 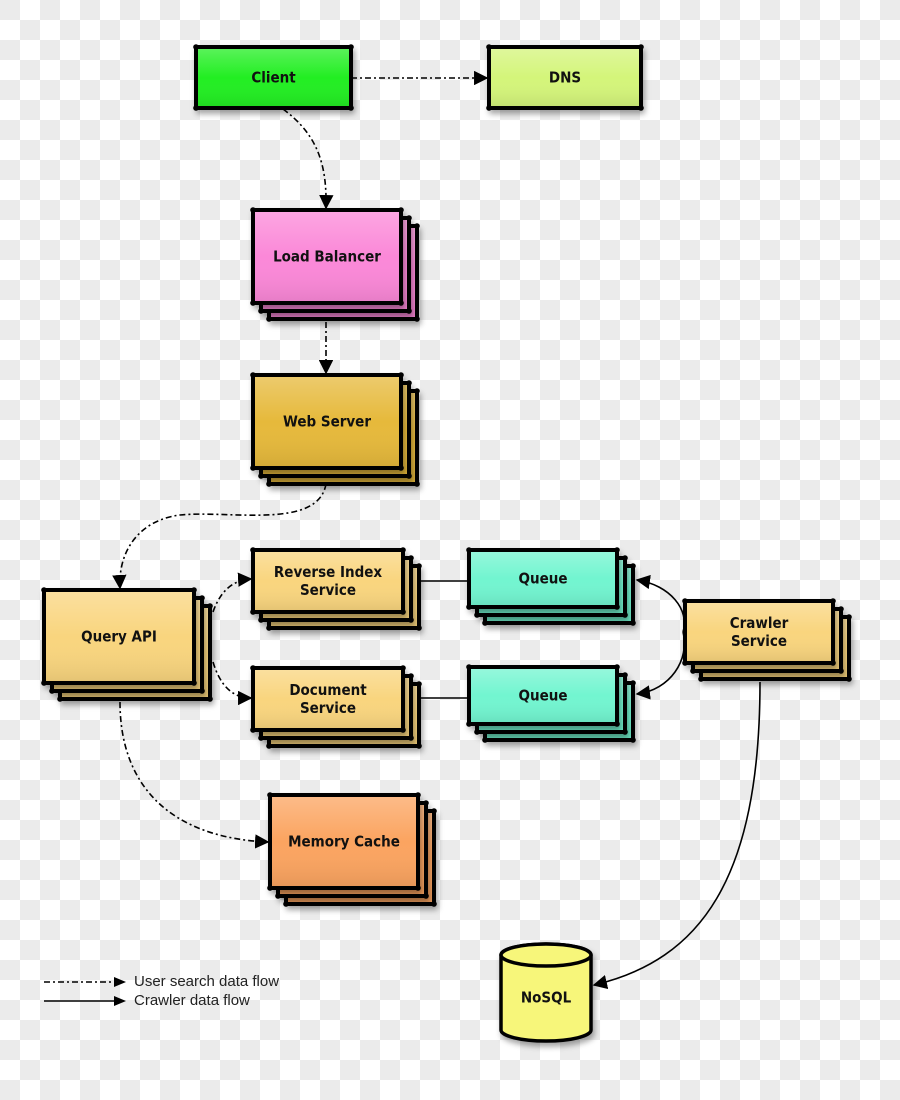 I want to click on edge-query-api-to-document, so click(x=232, y=683).